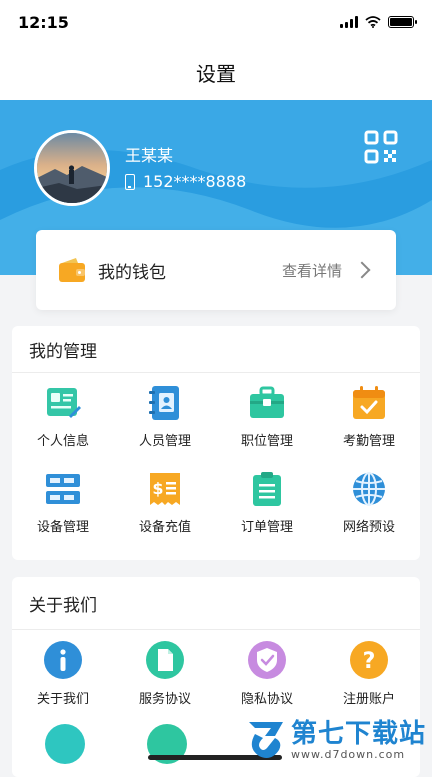 This screenshot has height=777, width=432. I want to click on device-rack-icon, so click(63, 489).